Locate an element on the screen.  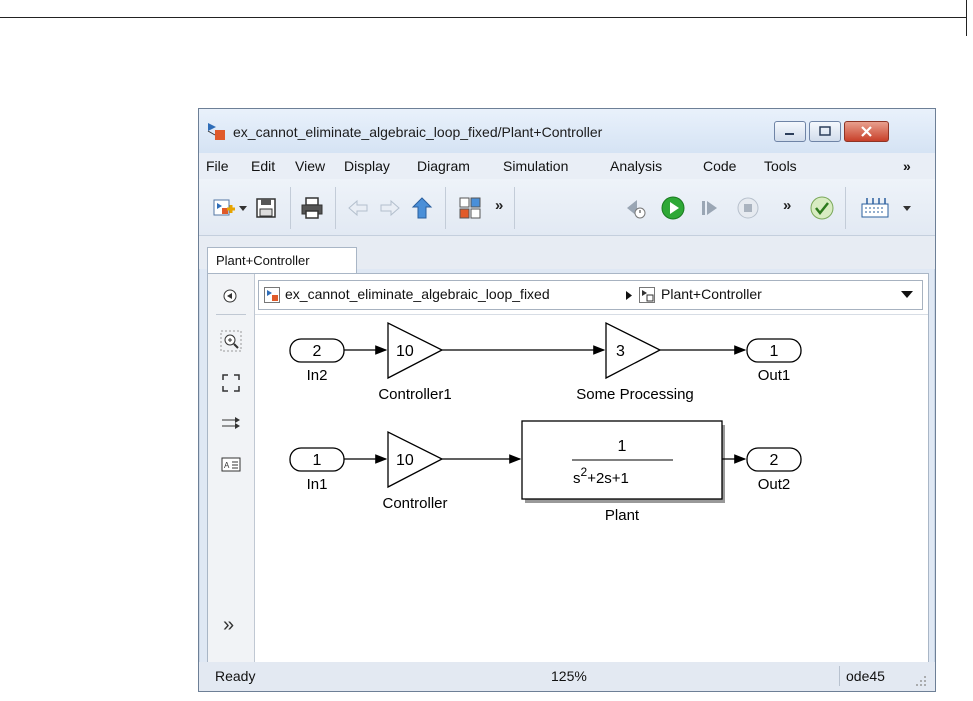
palette-more: » is located at coordinates (228, 625).